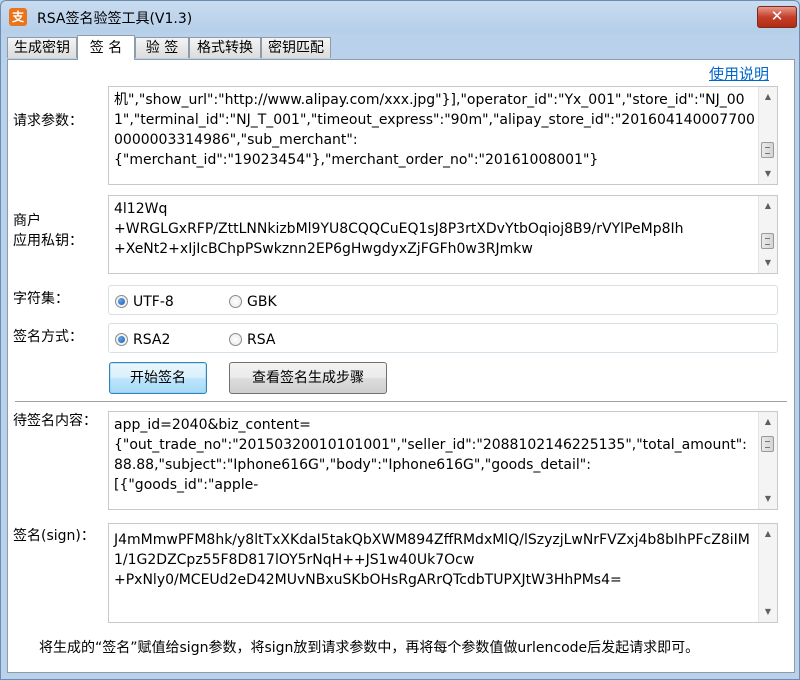 Image resolution: width=800 pixels, height=680 pixels. What do you see at coordinates (739, 73) in the screenshot?
I see `help-link: 使用说明` at bounding box center [739, 73].